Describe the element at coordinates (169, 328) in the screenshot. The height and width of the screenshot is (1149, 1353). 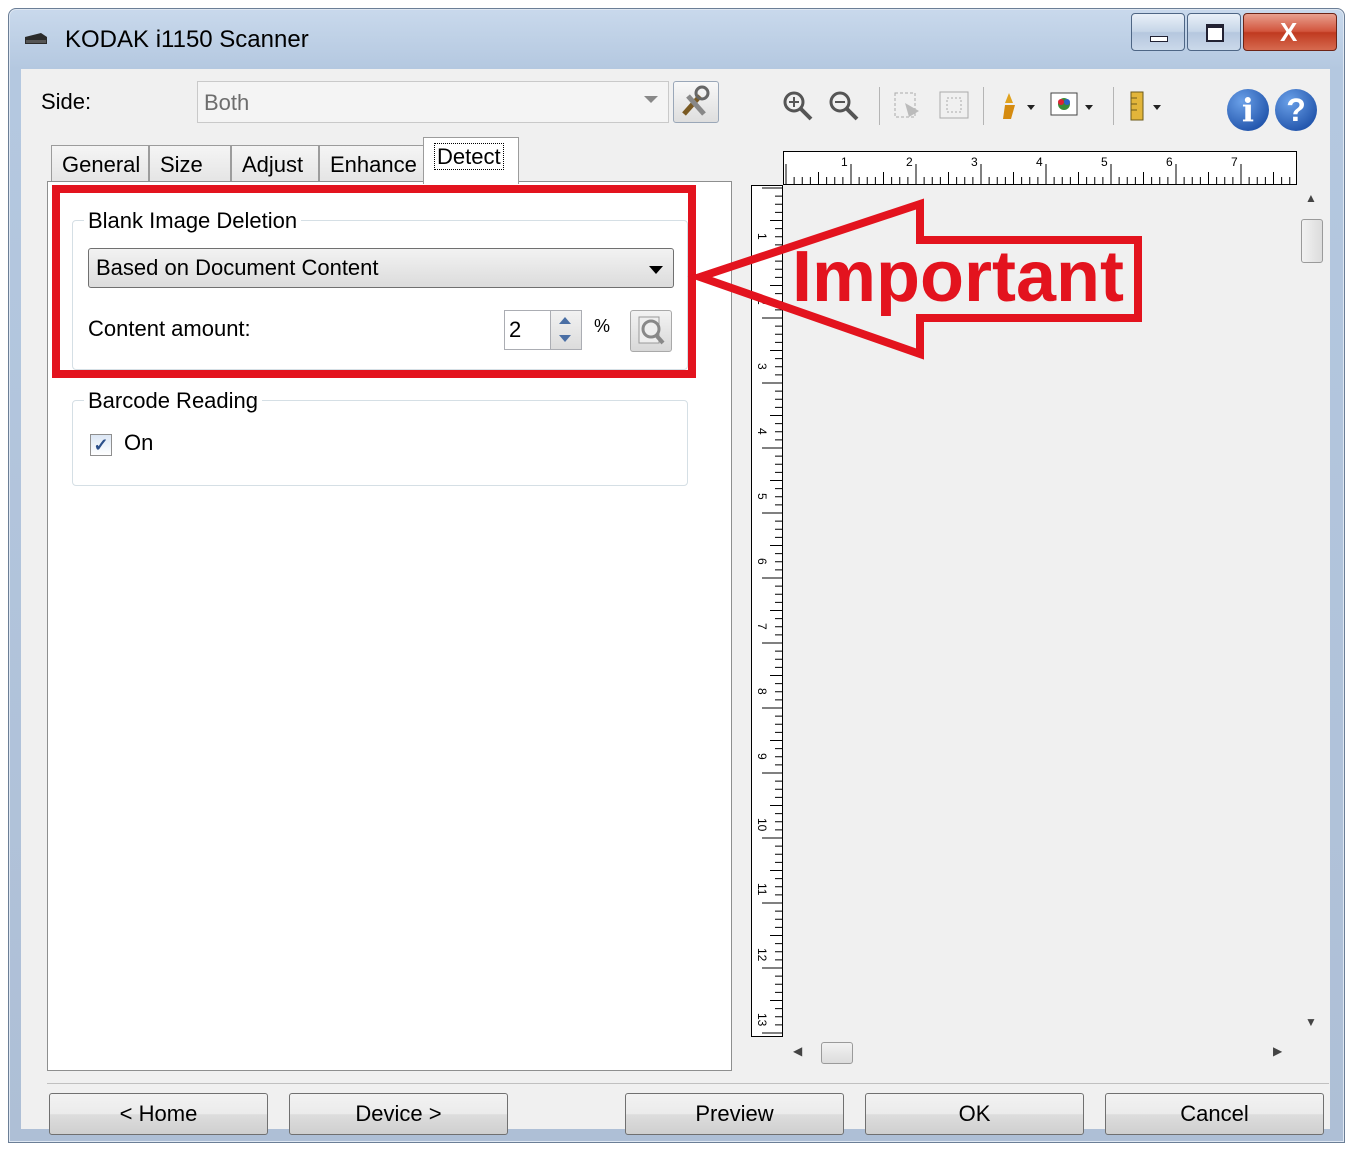
I see `content-amount-label: Content amount:` at that location.